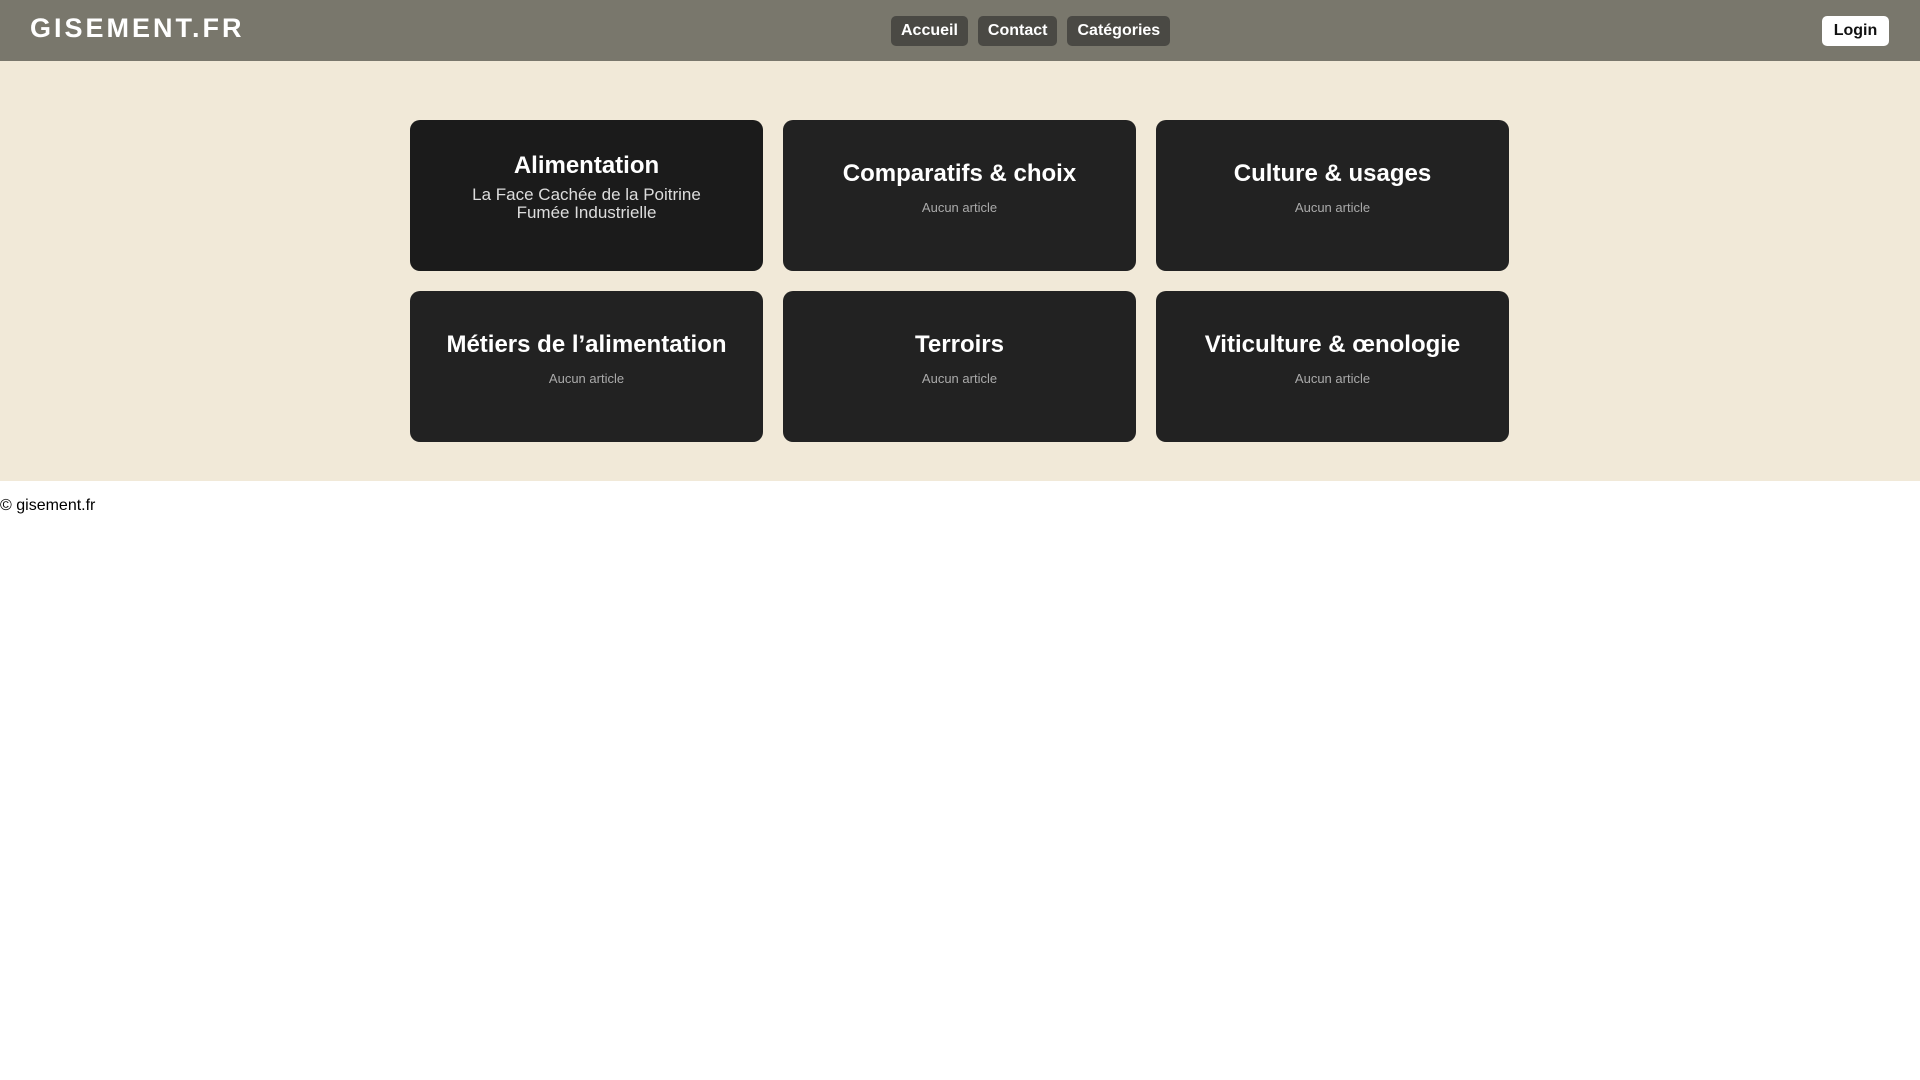 This screenshot has height=1080, width=1920. I want to click on nav-accueil: Accueil, so click(929, 31).